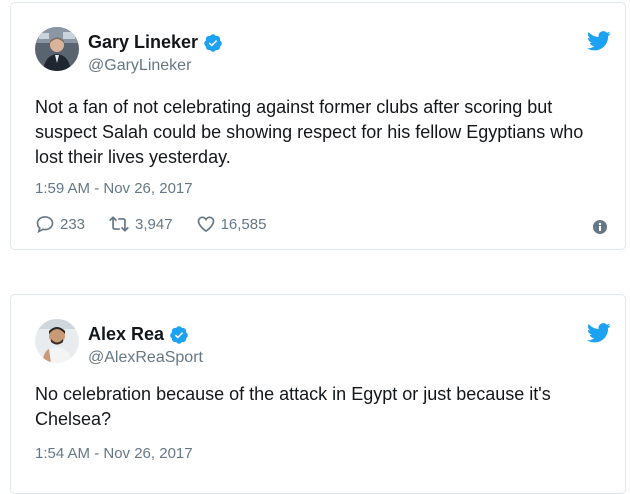 This screenshot has width=630, height=494. I want to click on timestamp: 1:54 AM - Nov 26, 2017, so click(114, 453).